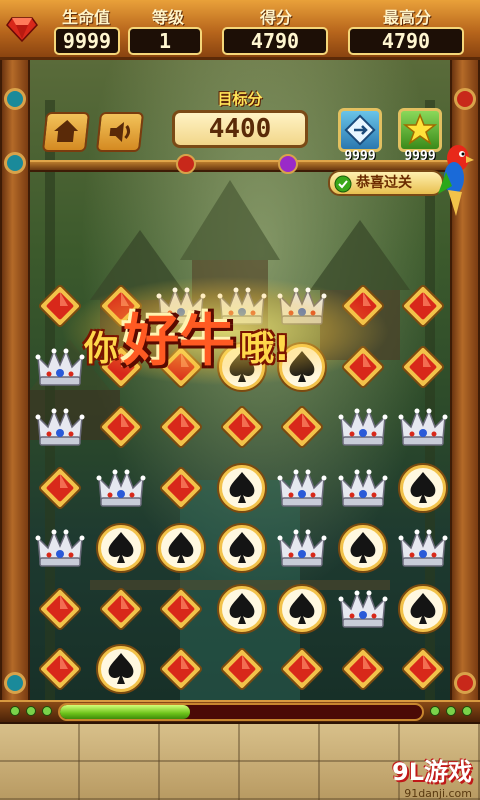 The height and width of the screenshot is (800, 480). What do you see at coordinates (125, 712) in the screenshot?
I see `level-progress-fill` at bounding box center [125, 712].